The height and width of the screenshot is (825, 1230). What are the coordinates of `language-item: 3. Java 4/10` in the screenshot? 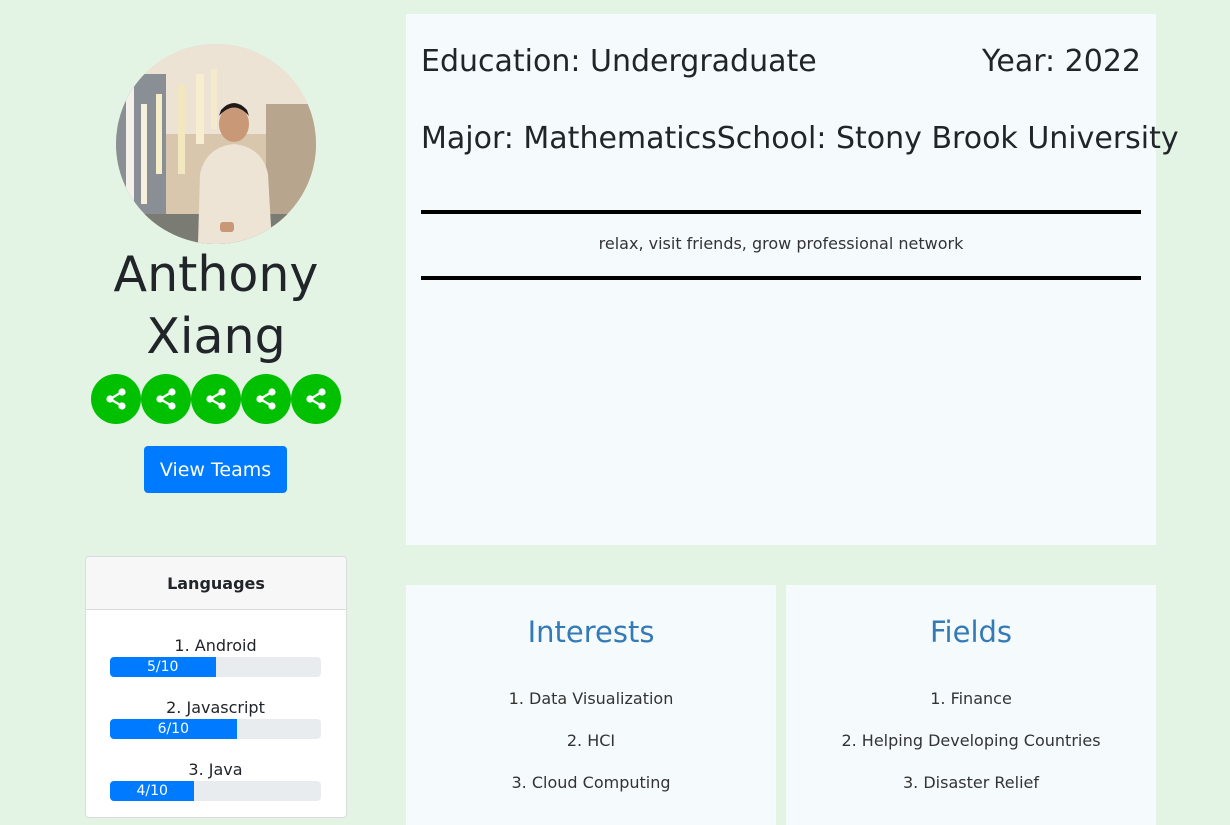 It's located at (215, 780).